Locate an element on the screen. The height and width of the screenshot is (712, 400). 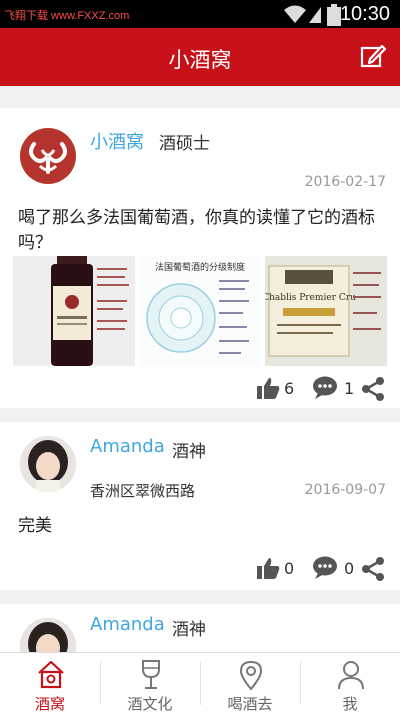
wifi-signal-icon is located at coordinates (302, 14).